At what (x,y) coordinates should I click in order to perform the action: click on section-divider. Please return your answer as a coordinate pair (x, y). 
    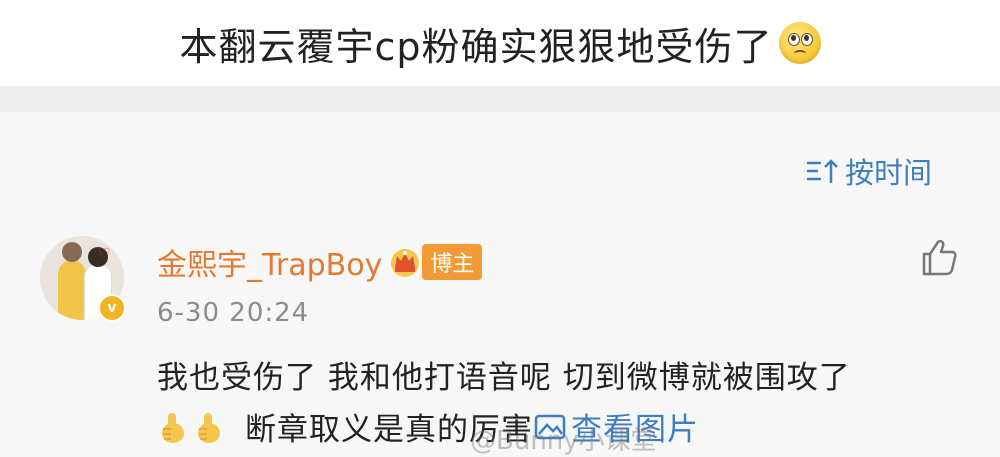
    Looking at the image, I should click on (500, 99).